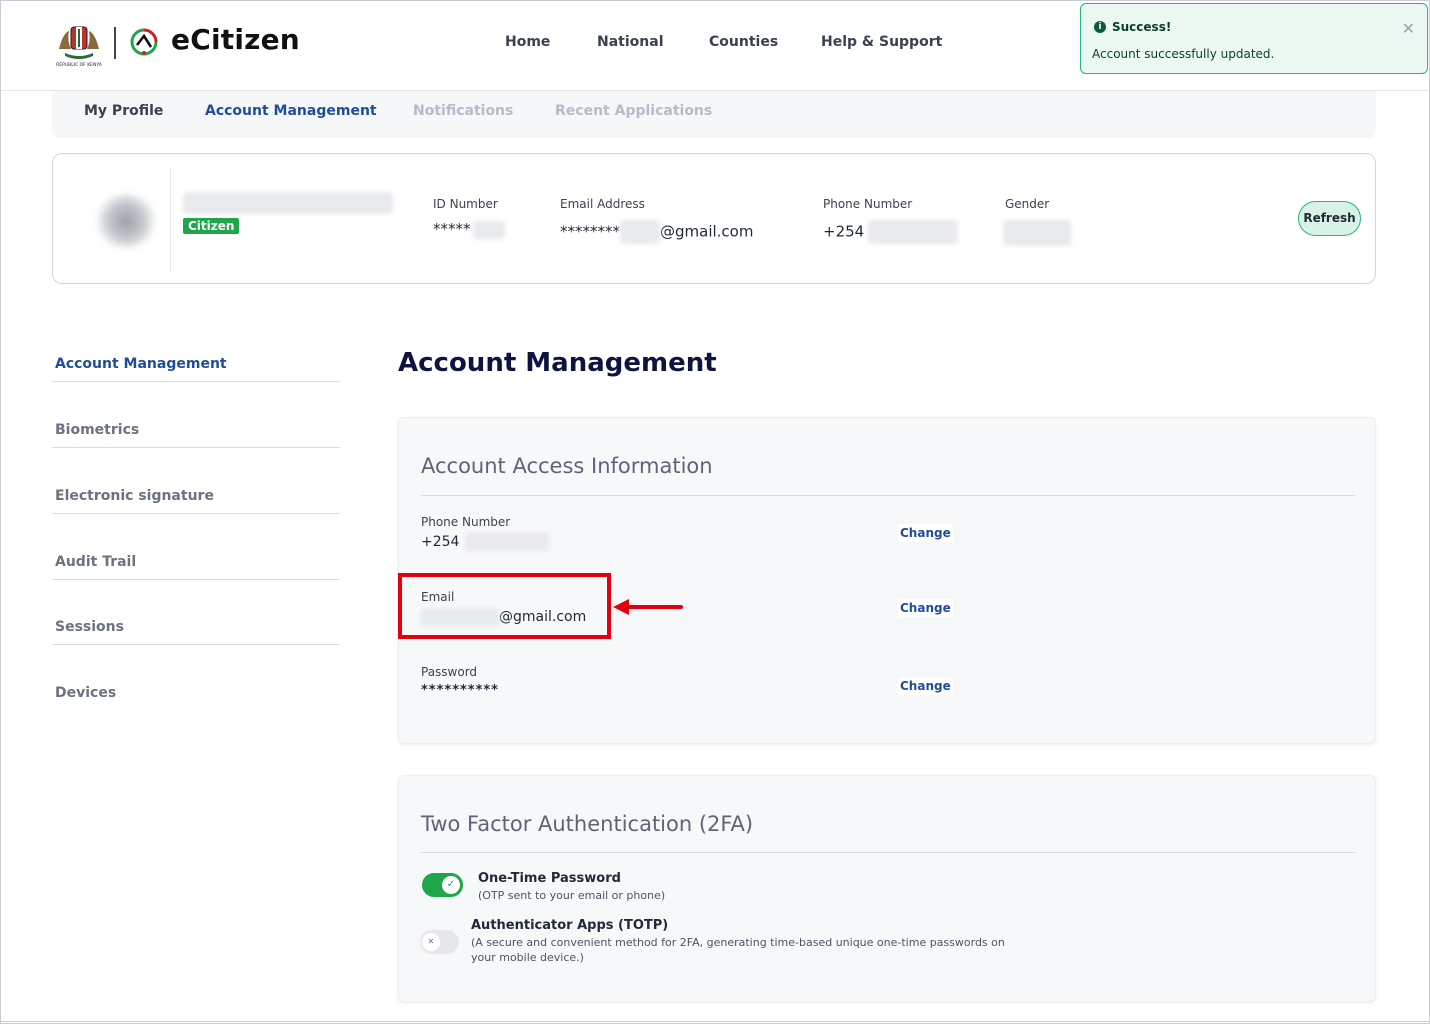  I want to click on panel-title: Two Factor Authentication (2FA), so click(587, 824).